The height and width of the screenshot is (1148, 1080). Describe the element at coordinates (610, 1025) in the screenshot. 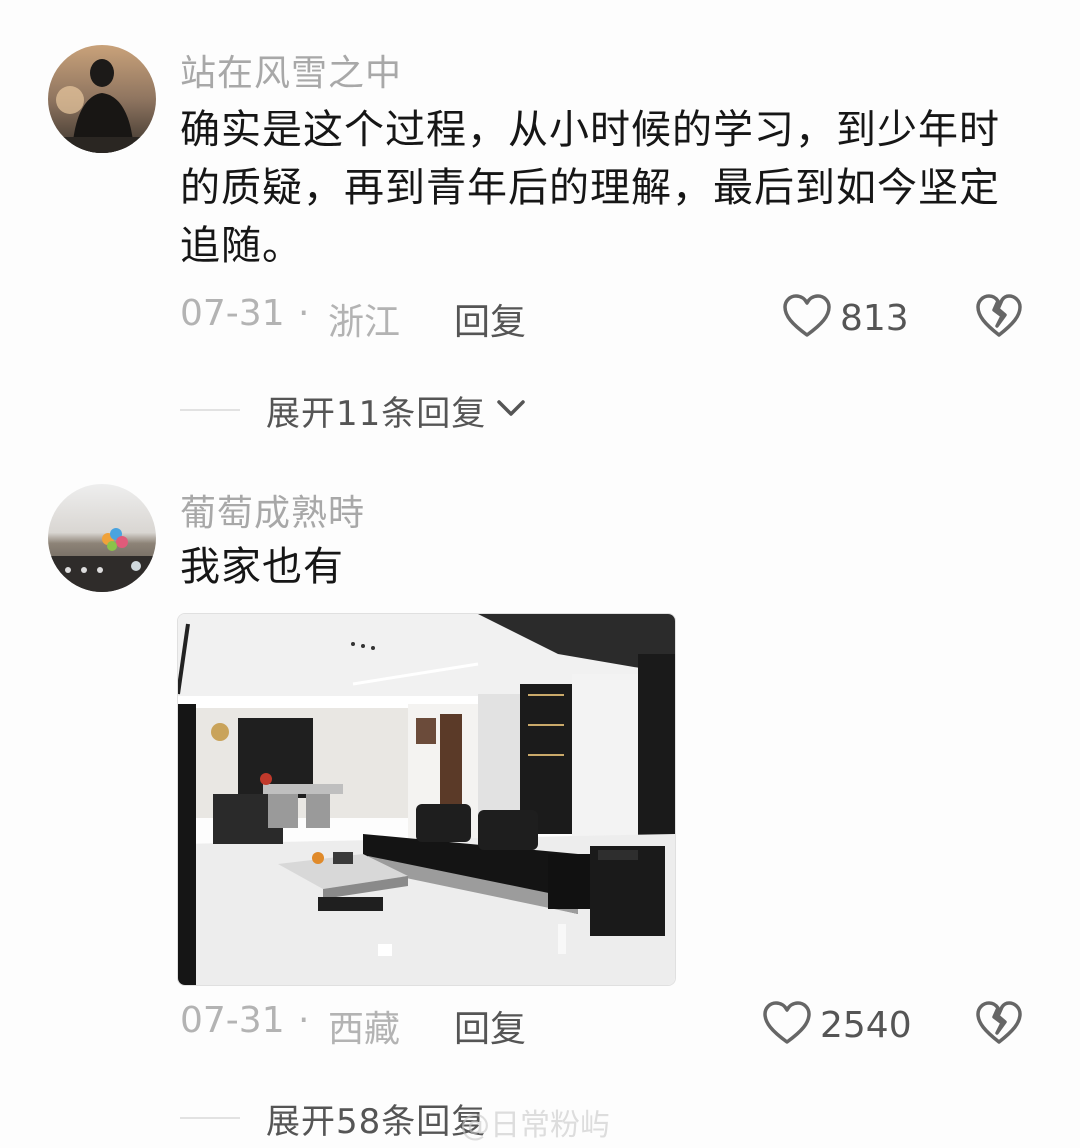

I see `comment-meta: 07-31 · 西藏 回复 2540` at that location.